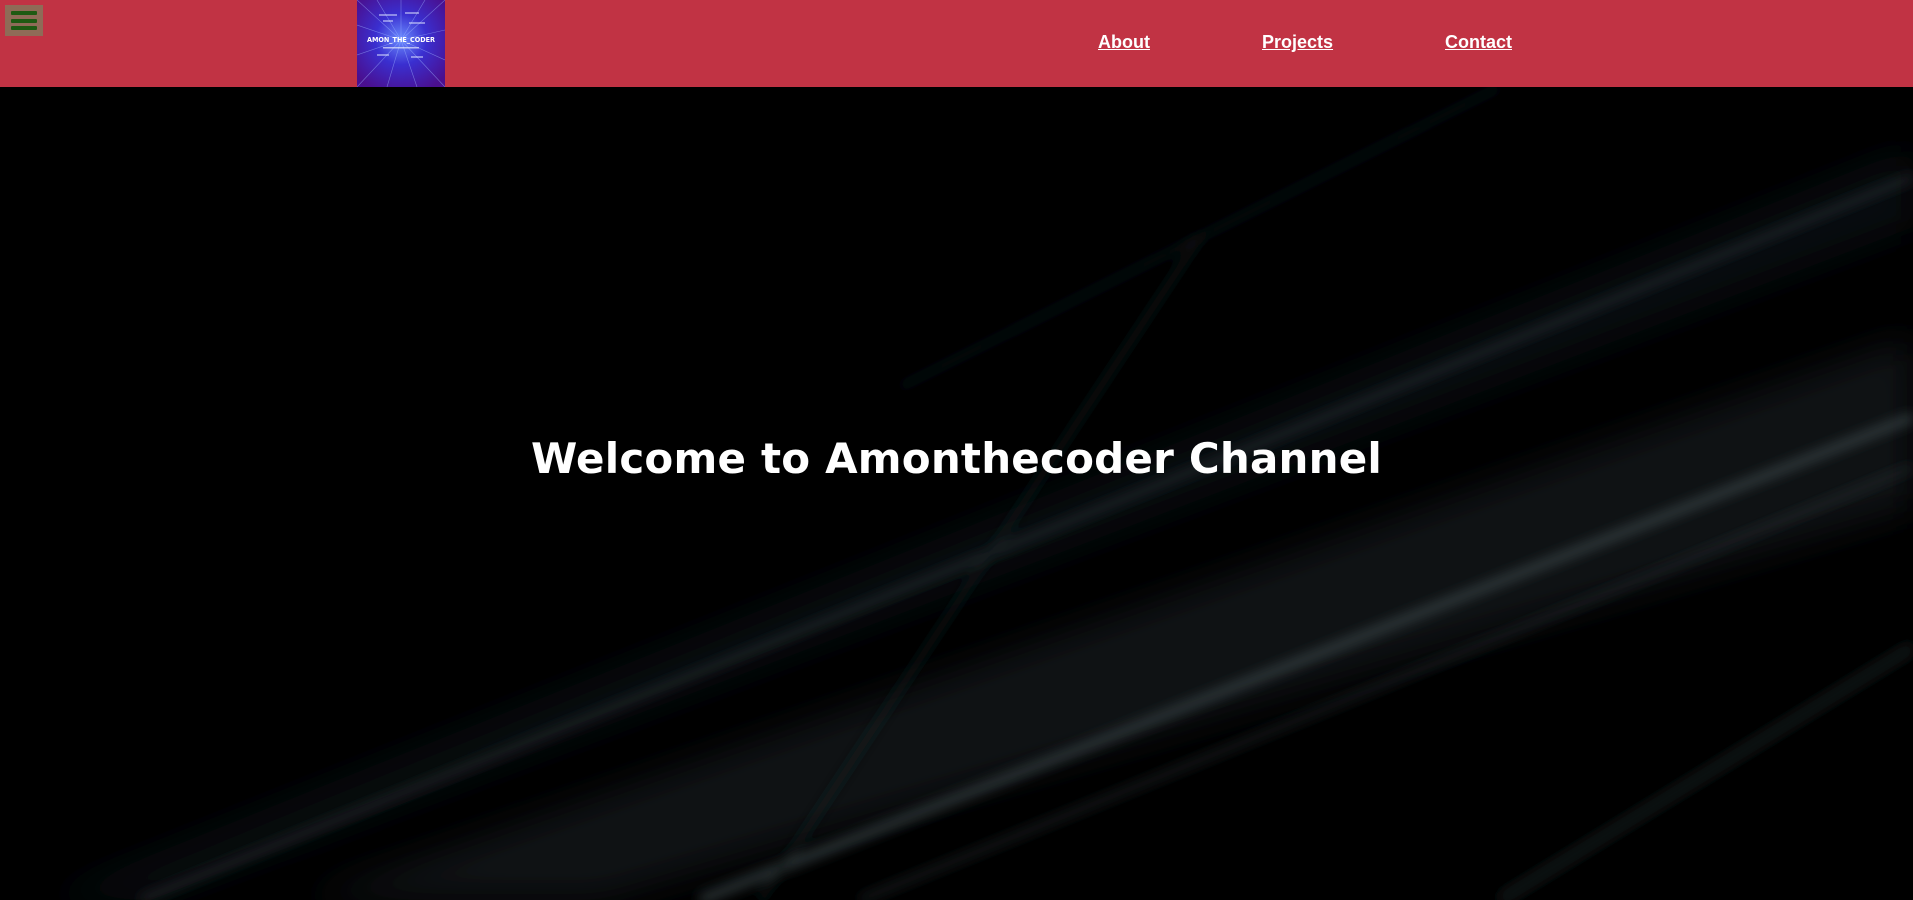  I want to click on logo-graphic: AMON_THE_CODER, so click(401, 43).